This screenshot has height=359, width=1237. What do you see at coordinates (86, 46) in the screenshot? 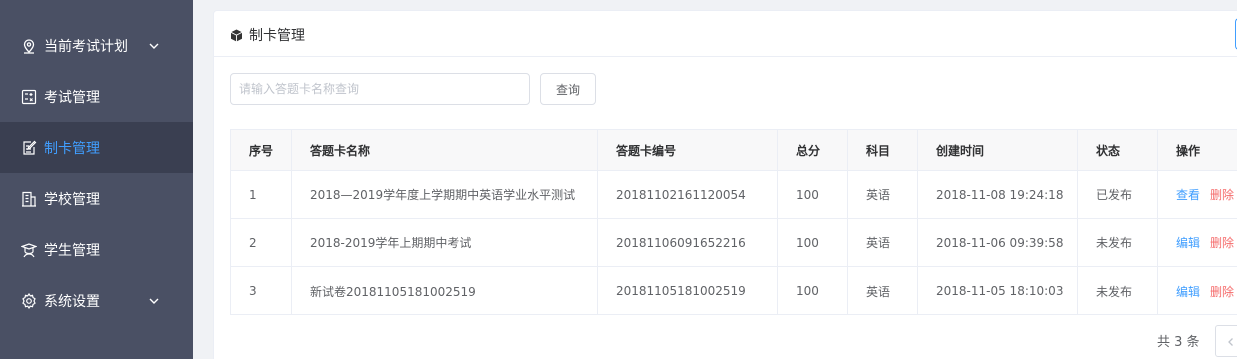
I see `sidebar-item-label: 当前考试计划` at bounding box center [86, 46].